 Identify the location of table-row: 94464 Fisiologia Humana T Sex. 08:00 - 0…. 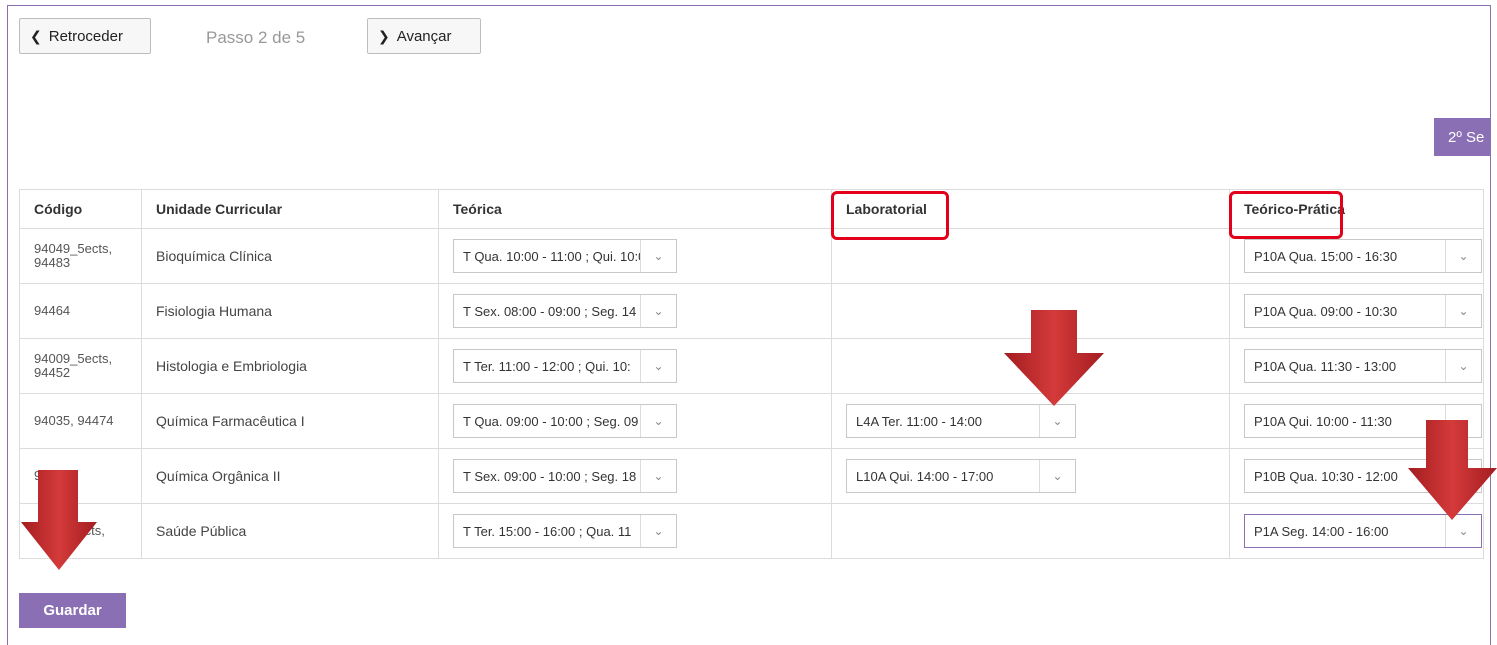
(751, 311).